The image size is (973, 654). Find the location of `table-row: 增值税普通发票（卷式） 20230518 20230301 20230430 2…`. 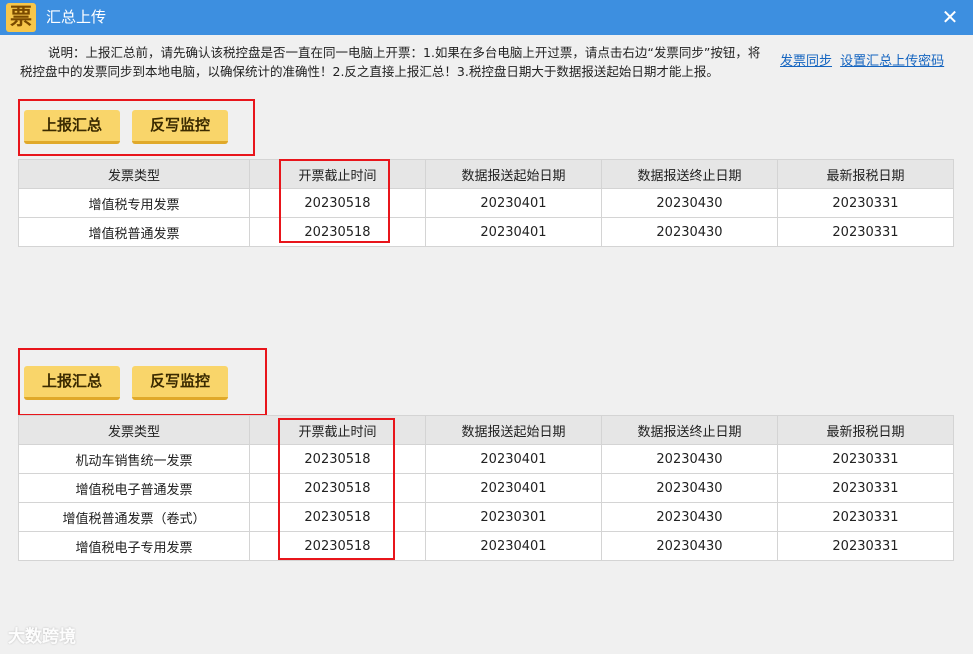

table-row: 增值税普通发票（卷式） 20230518 20230301 20230430 2… is located at coordinates (486, 517).